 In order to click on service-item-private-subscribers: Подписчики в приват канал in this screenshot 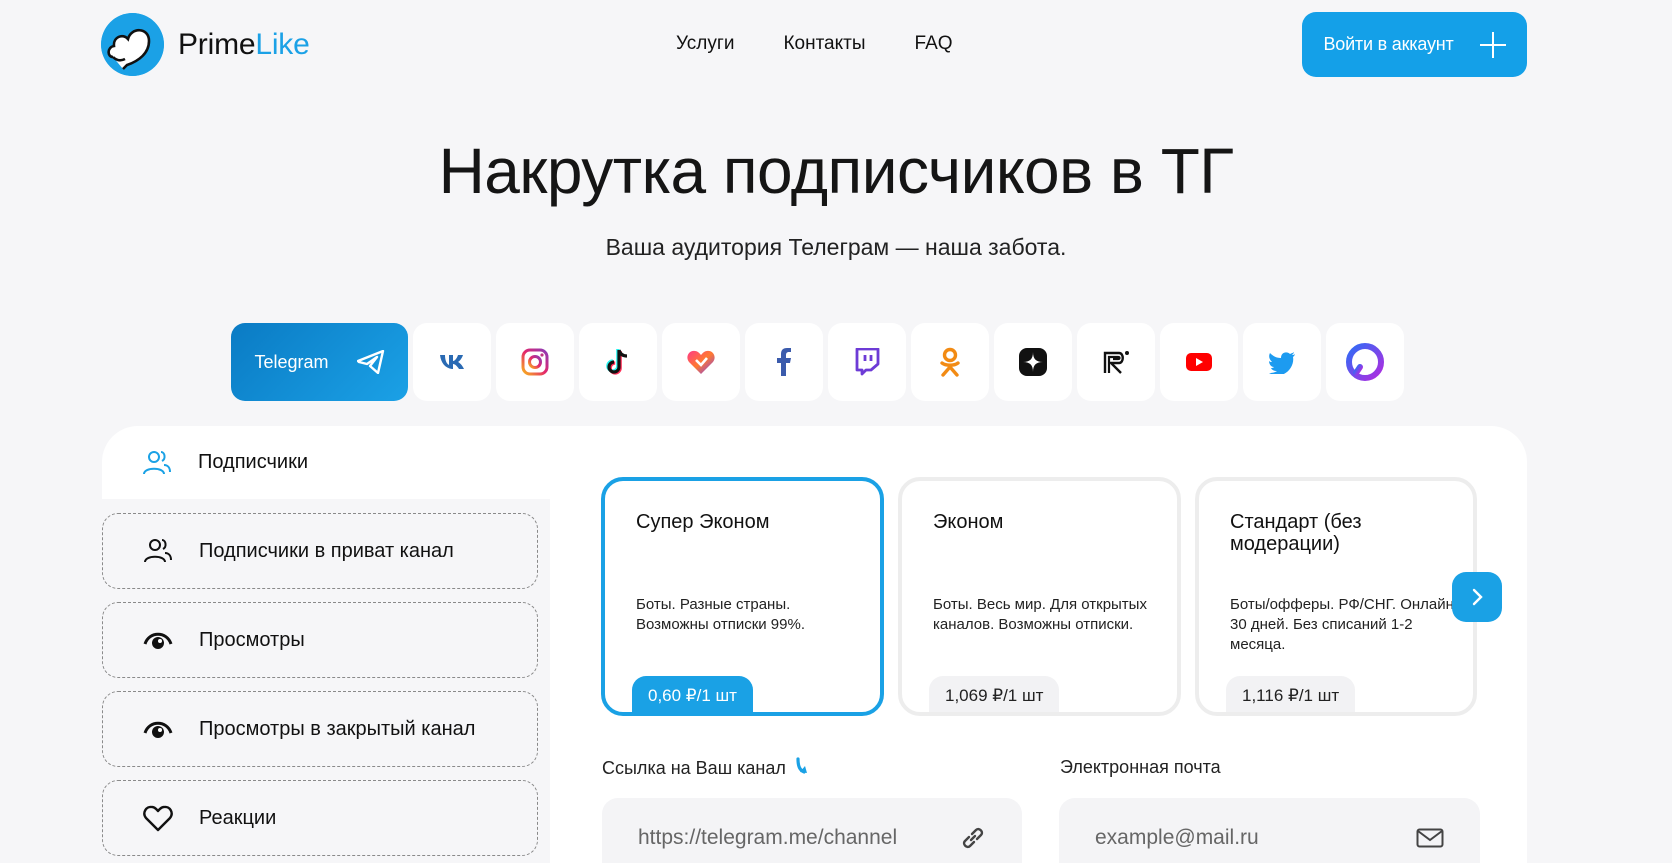, I will do `click(320, 551)`.